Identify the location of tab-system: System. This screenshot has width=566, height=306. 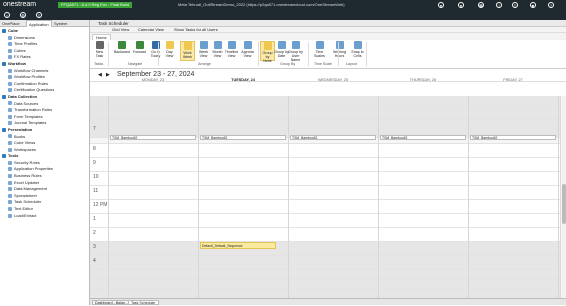
(60, 23).